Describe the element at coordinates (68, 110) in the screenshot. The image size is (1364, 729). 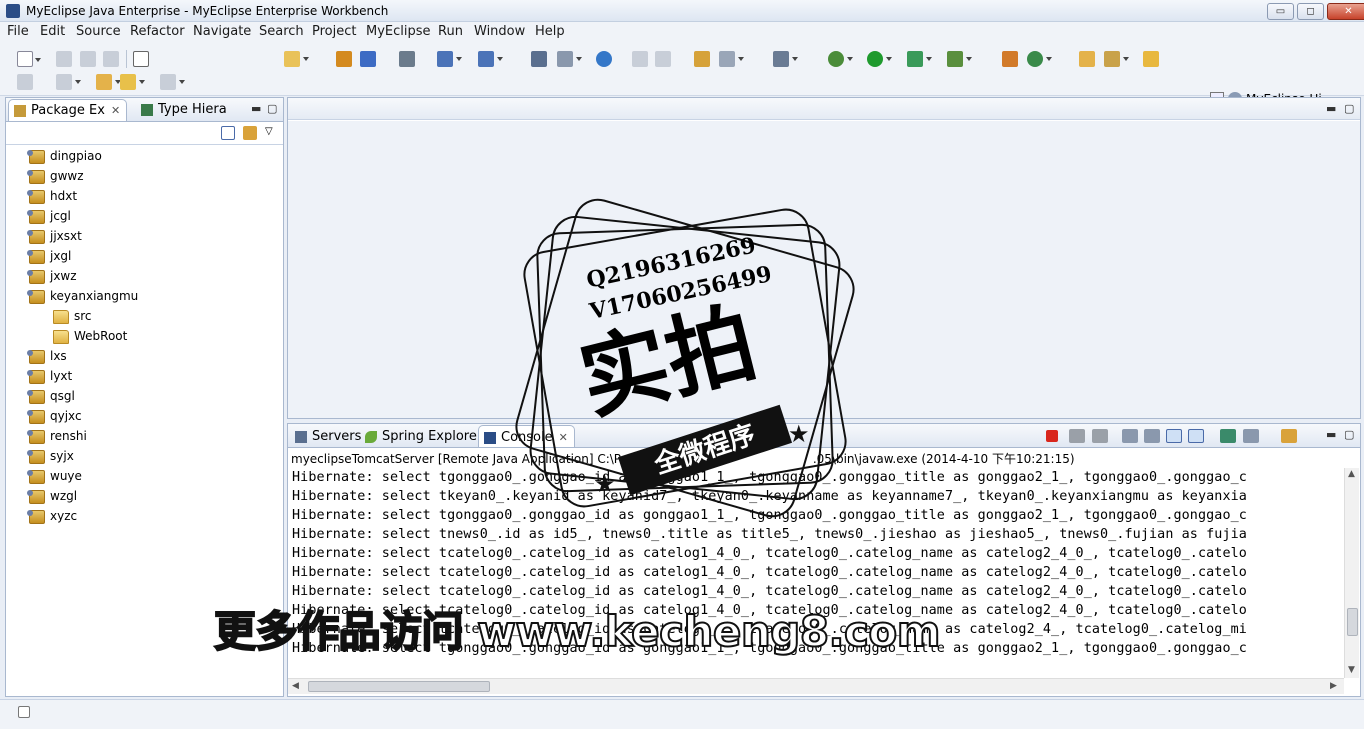
I see `tab-package-explorer: Package Ex ✕` at that location.